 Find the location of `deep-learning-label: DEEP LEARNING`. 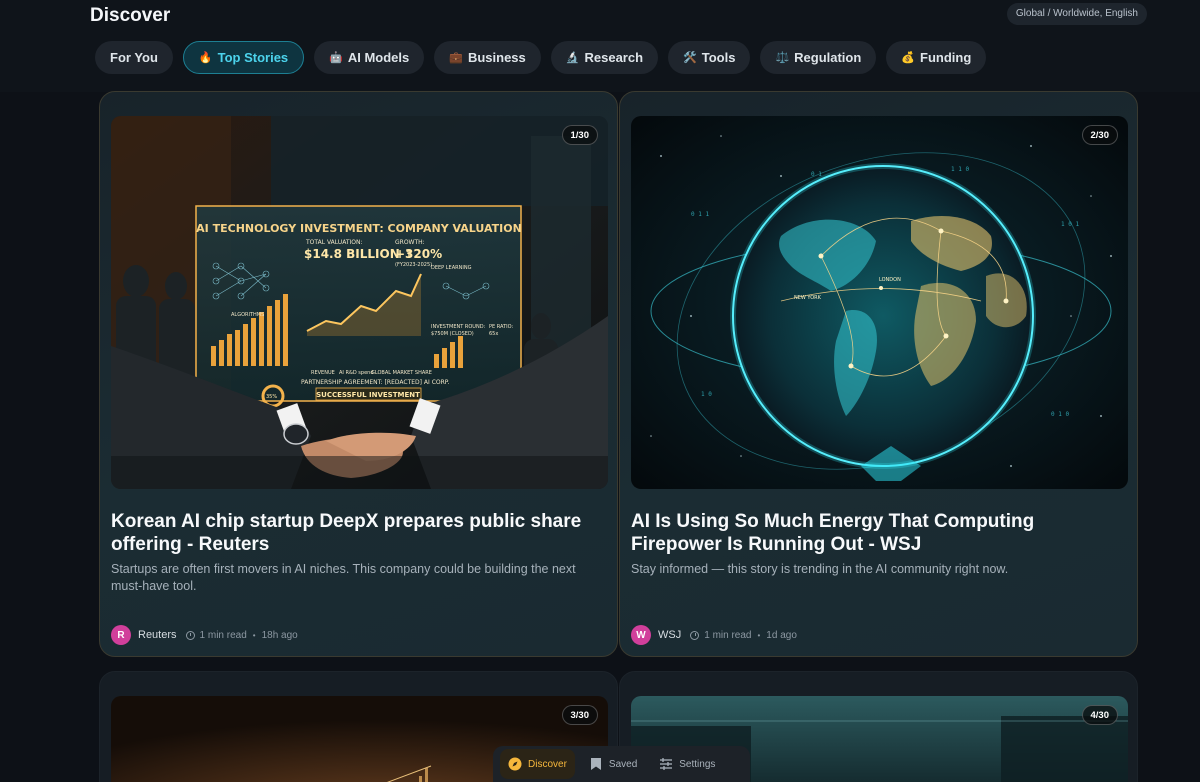

deep-learning-label: DEEP LEARNING is located at coordinates (451, 268).